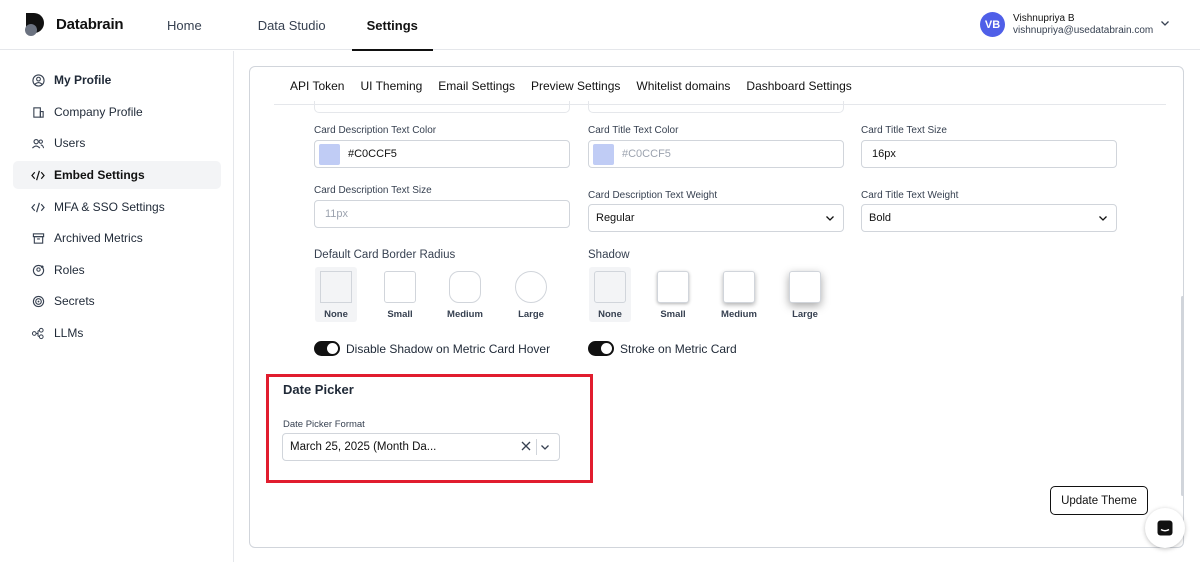 The width and height of the screenshot is (1200, 562). I want to click on main-nav: Home Data Studio Settings, so click(292, 25).